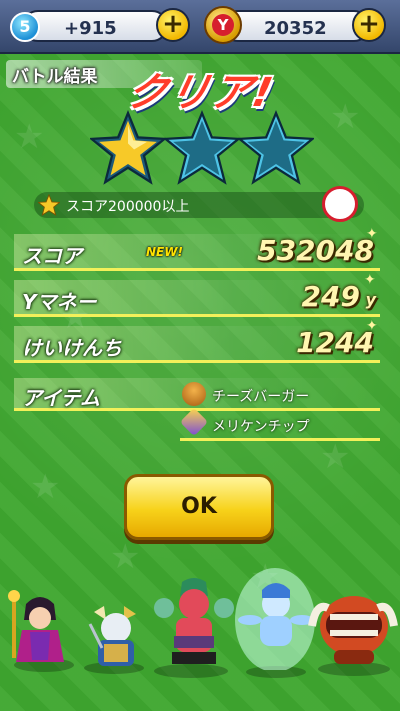 Image resolution: width=400 pixels, height=711 pixels. I want to click on energy-level: 5, so click(25, 26).